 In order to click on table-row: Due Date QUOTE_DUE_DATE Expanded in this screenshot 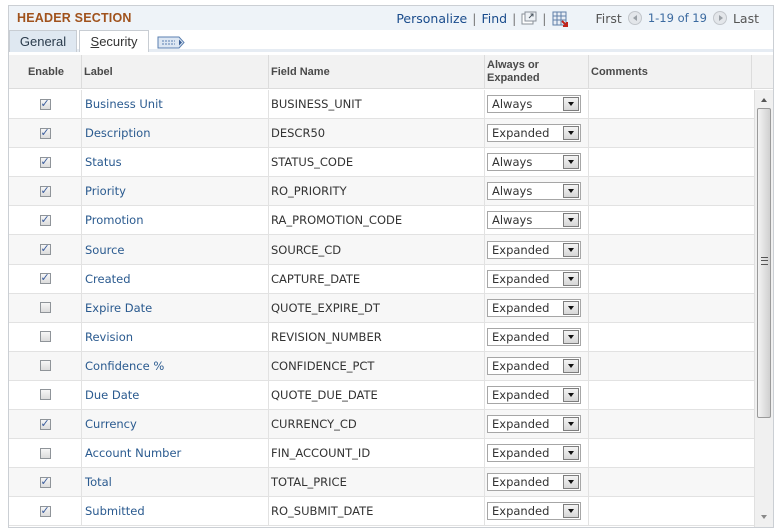, I will do `click(381, 395)`.